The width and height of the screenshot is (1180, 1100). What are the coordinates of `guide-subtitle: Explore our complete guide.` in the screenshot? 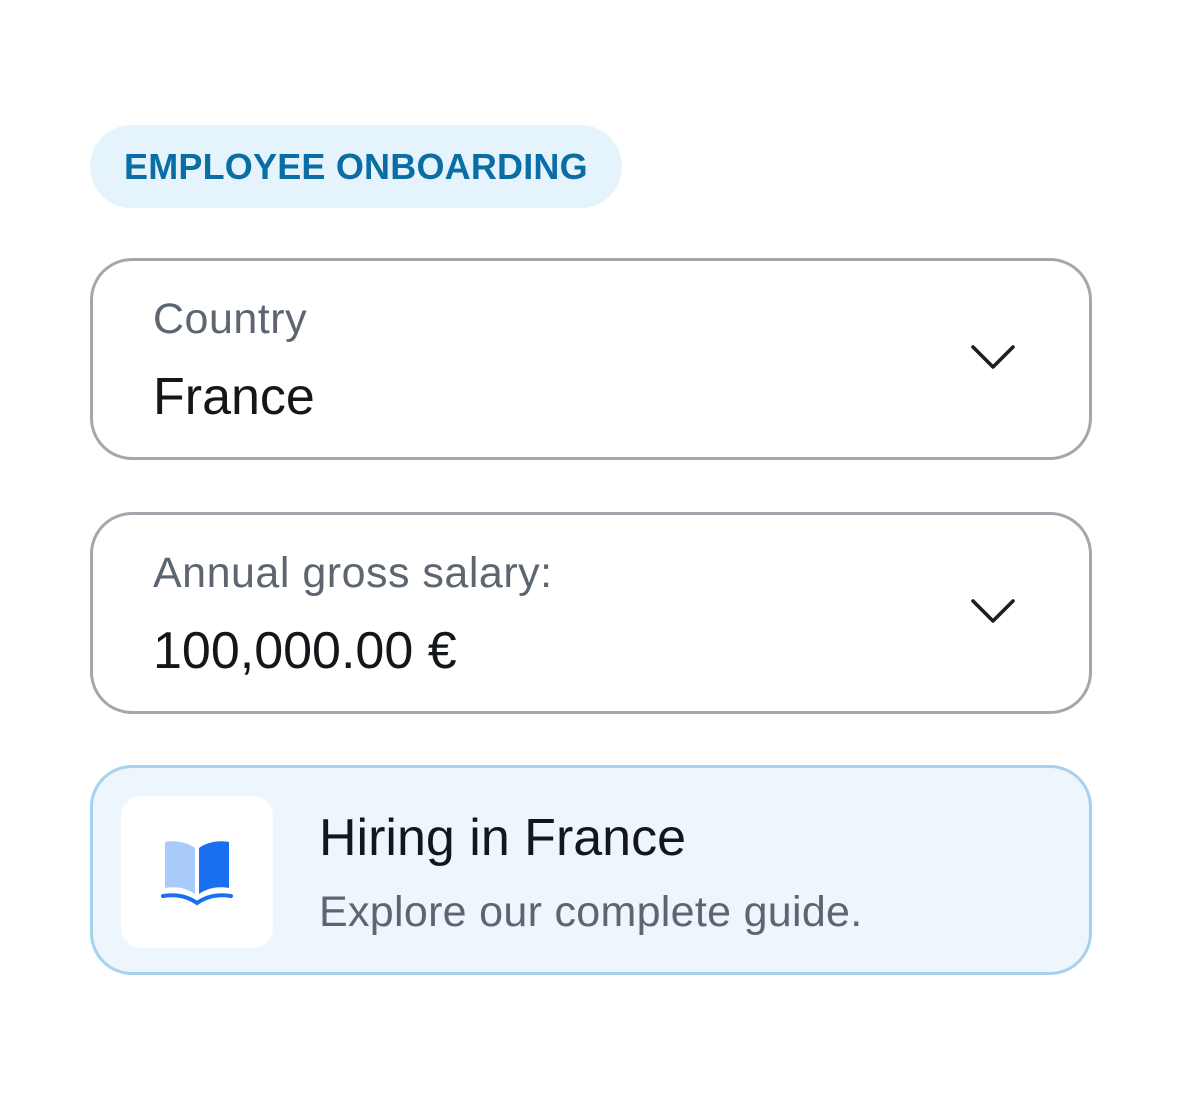 It's located at (591, 912).